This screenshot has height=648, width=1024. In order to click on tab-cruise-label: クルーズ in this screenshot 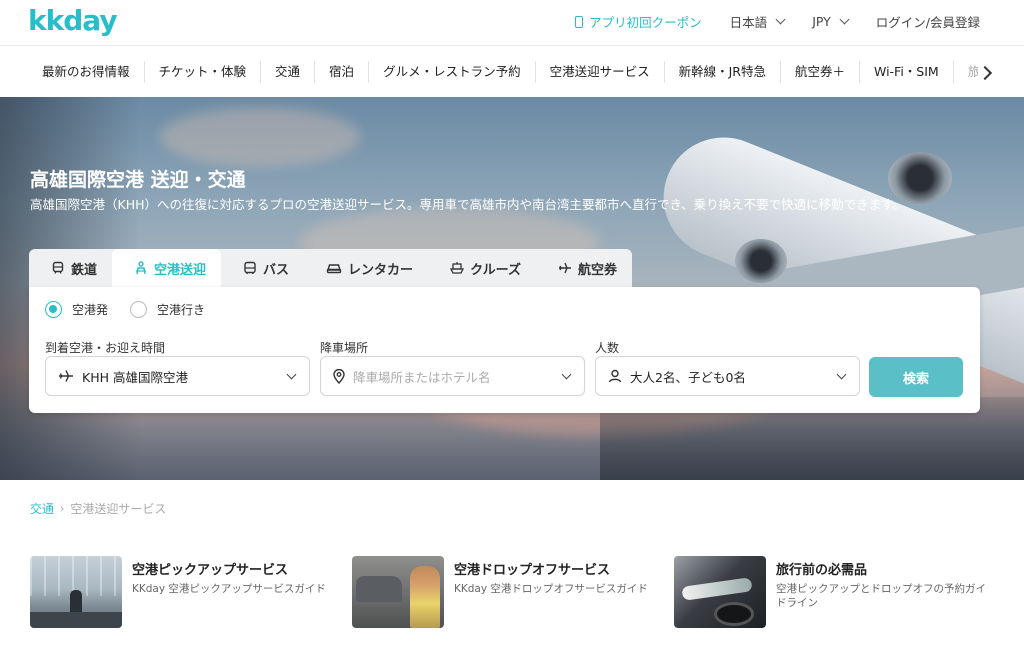, I will do `click(496, 270)`.